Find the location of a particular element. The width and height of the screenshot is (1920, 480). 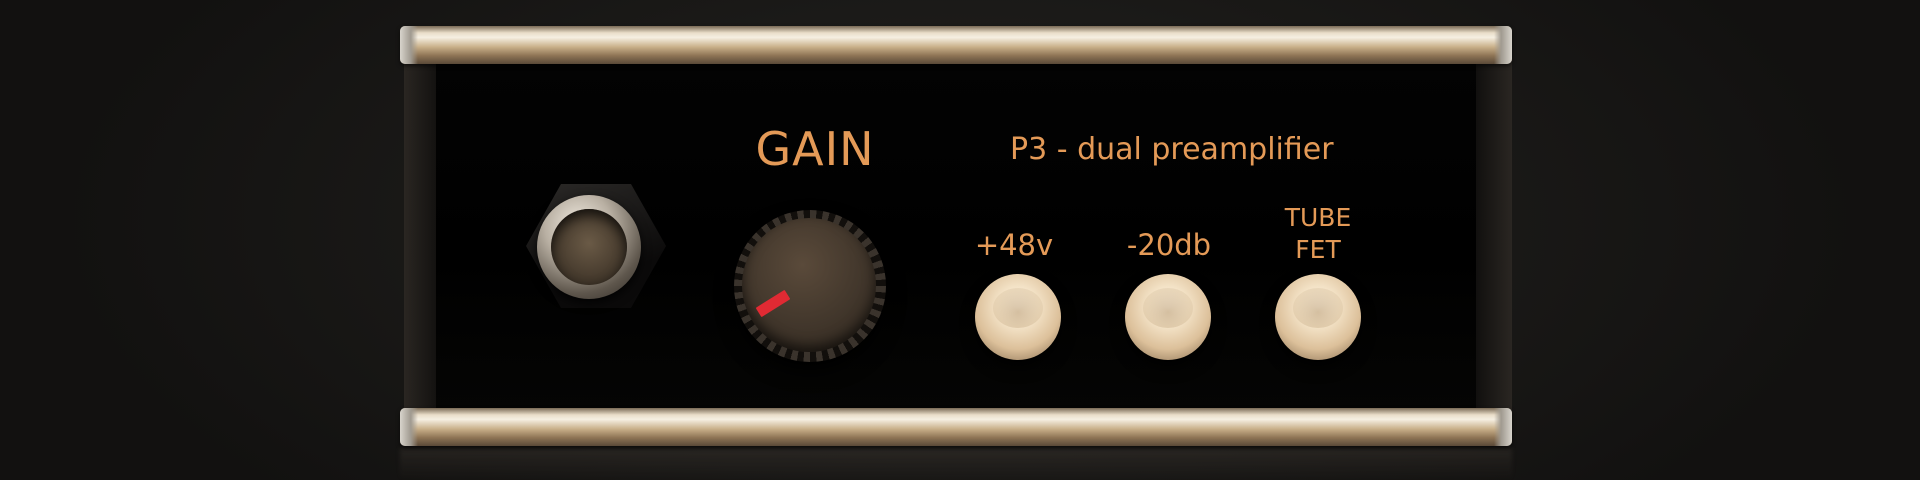

mode-fet-label: FET is located at coordinates (1318, 249).